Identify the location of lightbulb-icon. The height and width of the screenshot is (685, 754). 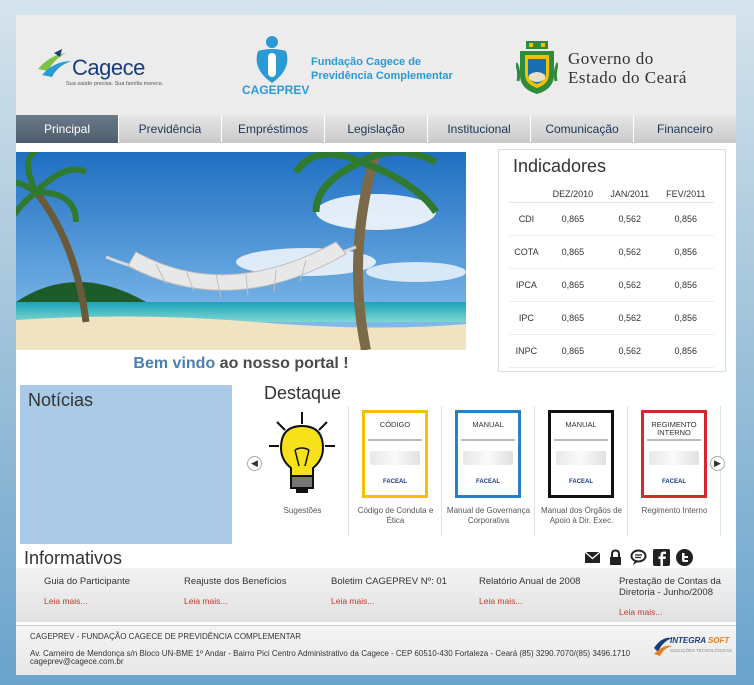
(302, 452).